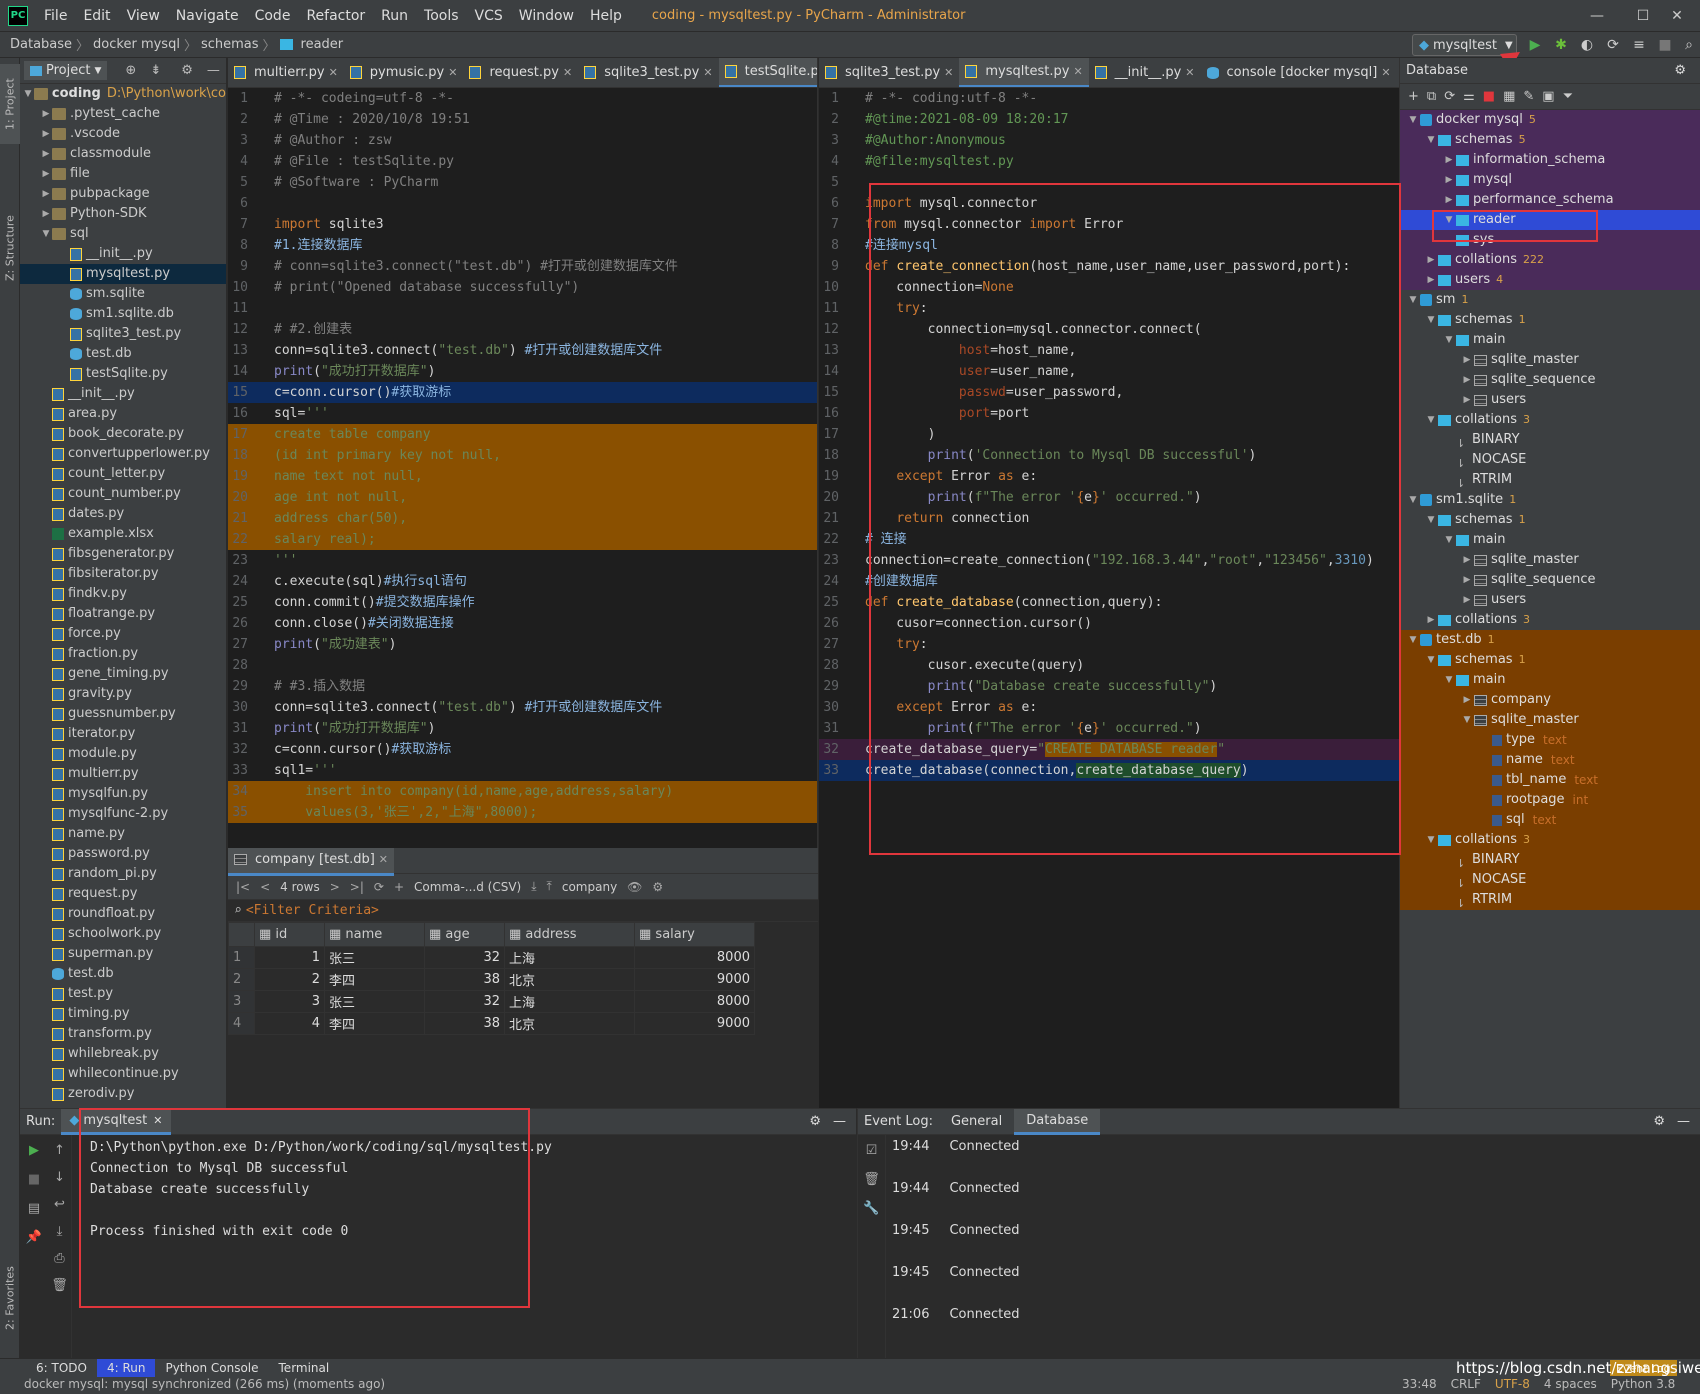  Describe the element at coordinates (59, 1177) in the screenshot. I see `down-icon: ↓` at that location.